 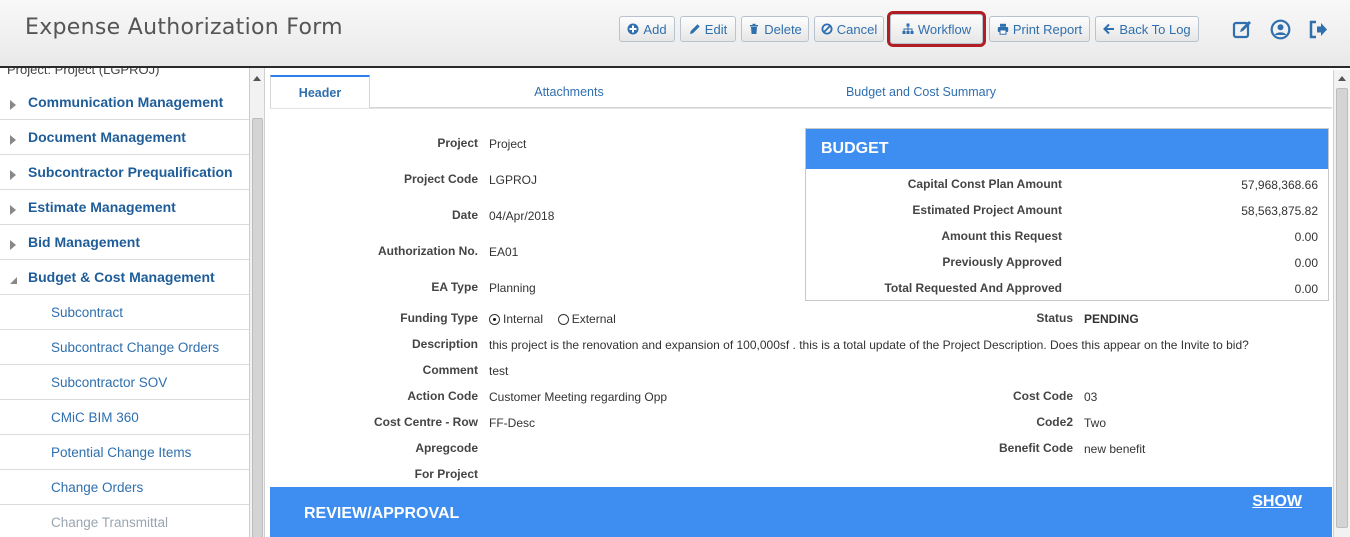 I want to click on caret-down-icon, so click(x=13, y=280).